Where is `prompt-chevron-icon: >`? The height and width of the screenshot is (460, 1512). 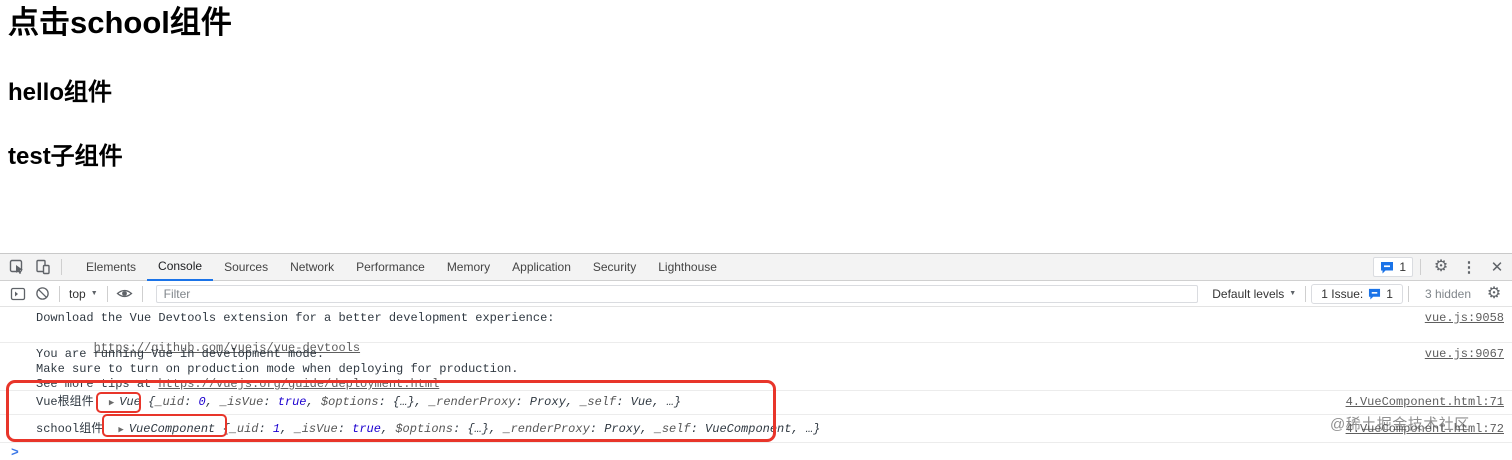
prompt-chevron-icon: > is located at coordinates (15, 452).